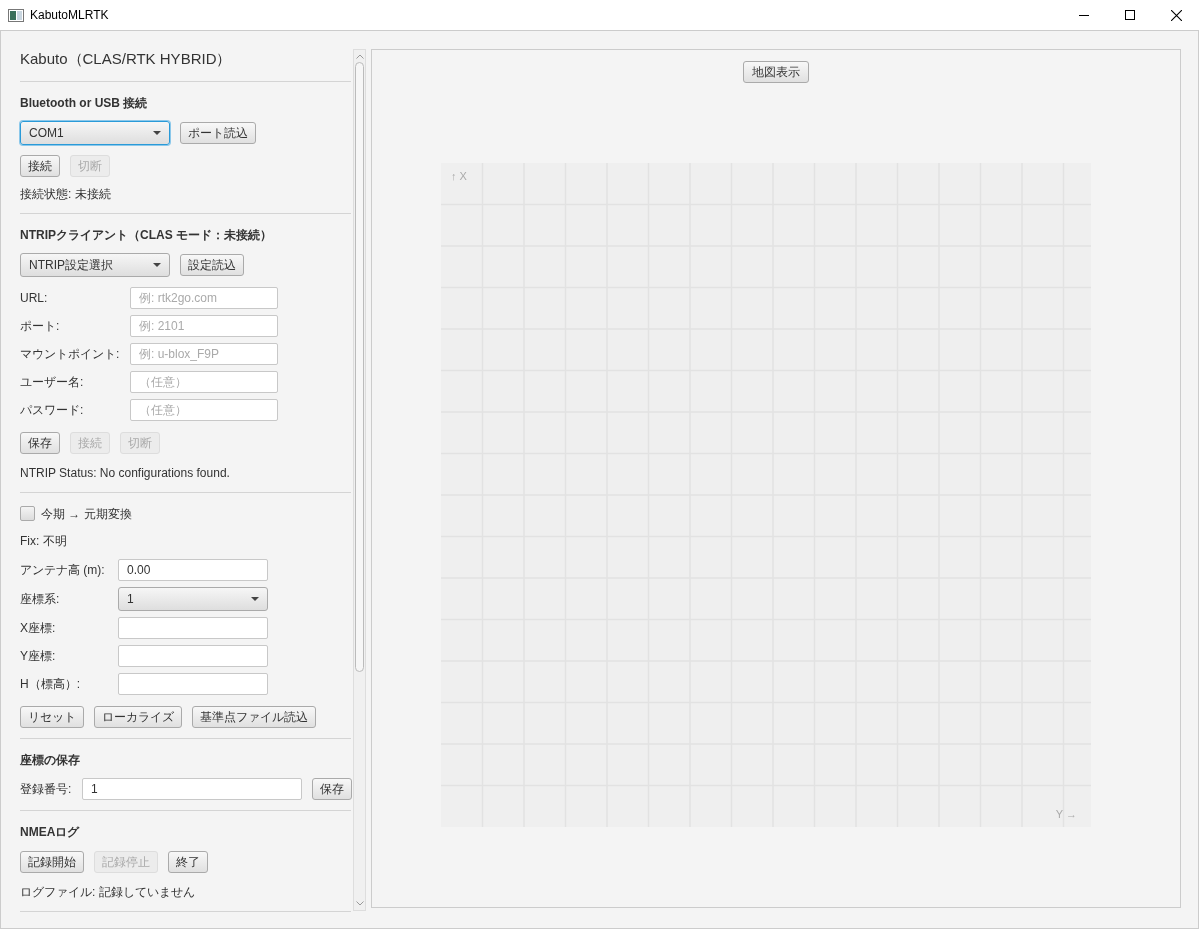  I want to click on field-label: ユーザー名:, so click(52, 382).